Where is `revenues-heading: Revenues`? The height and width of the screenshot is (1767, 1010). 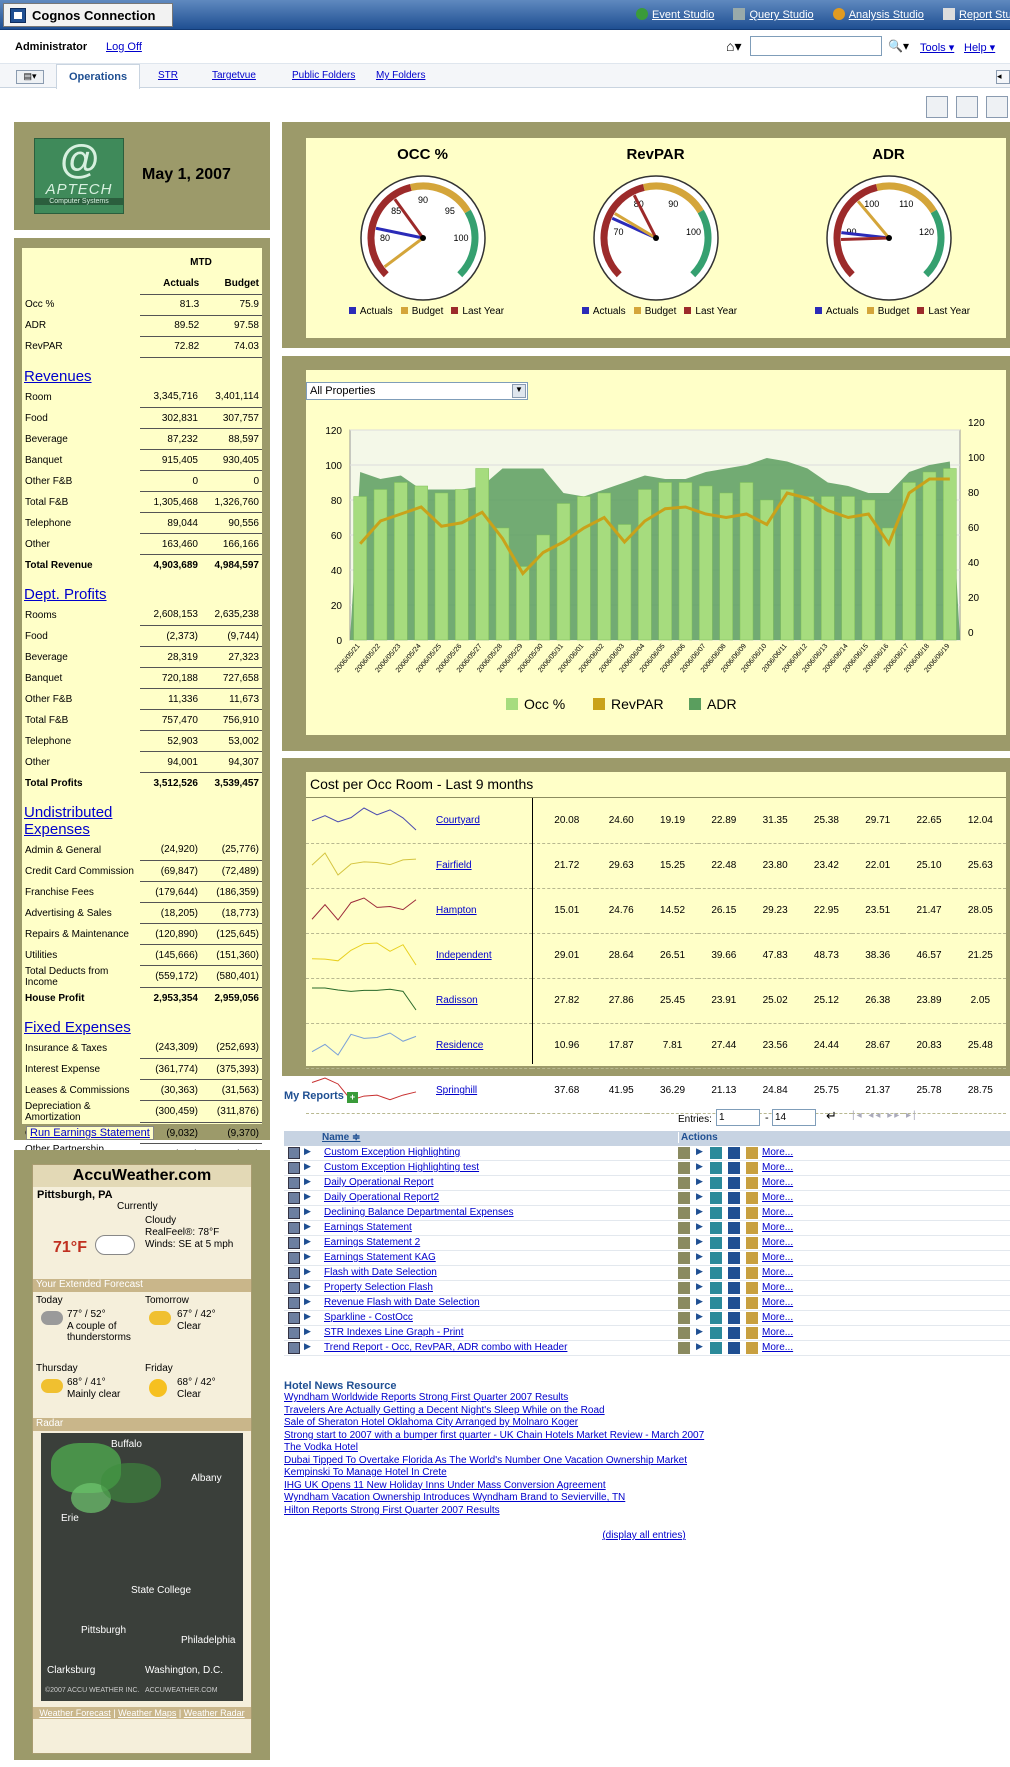
revenues-heading: Revenues is located at coordinates (142, 372).